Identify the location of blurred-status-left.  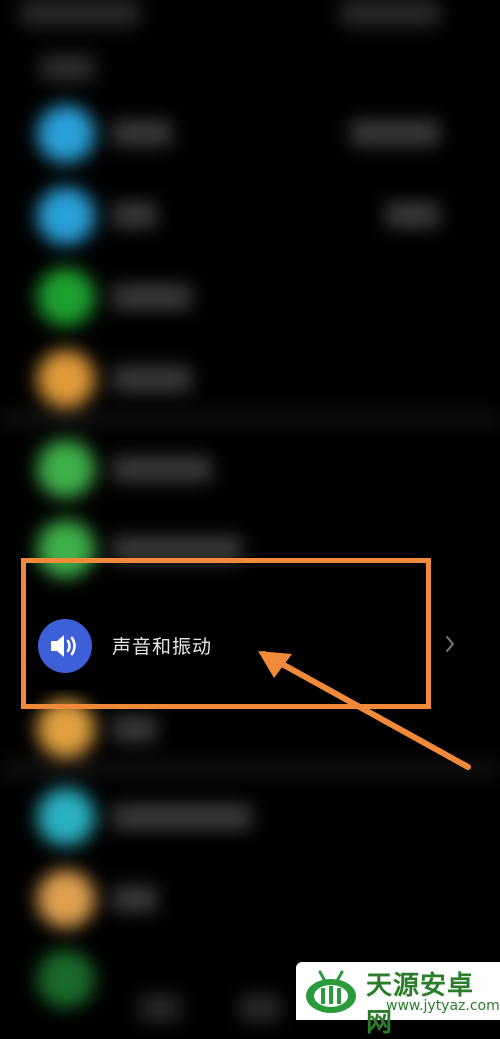
(80, 13).